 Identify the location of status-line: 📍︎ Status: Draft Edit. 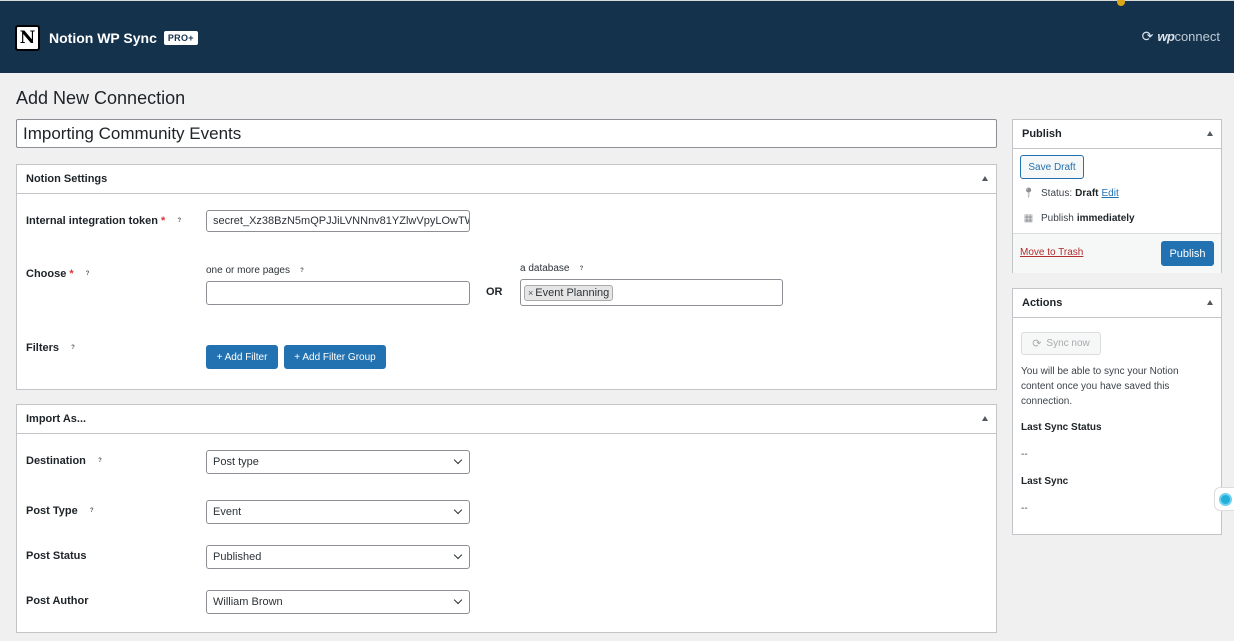
(1070, 193).